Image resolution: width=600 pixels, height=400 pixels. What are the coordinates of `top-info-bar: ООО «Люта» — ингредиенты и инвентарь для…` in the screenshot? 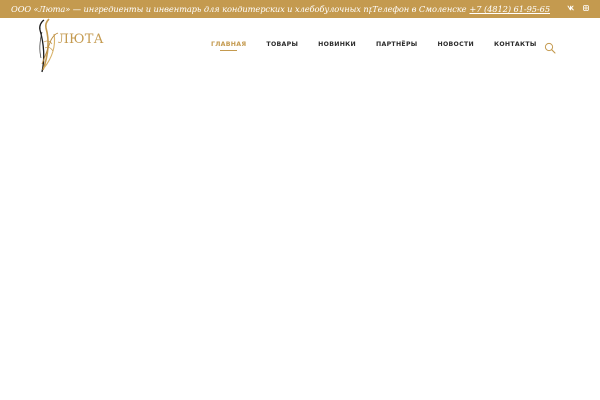 It's located at (300, 9).